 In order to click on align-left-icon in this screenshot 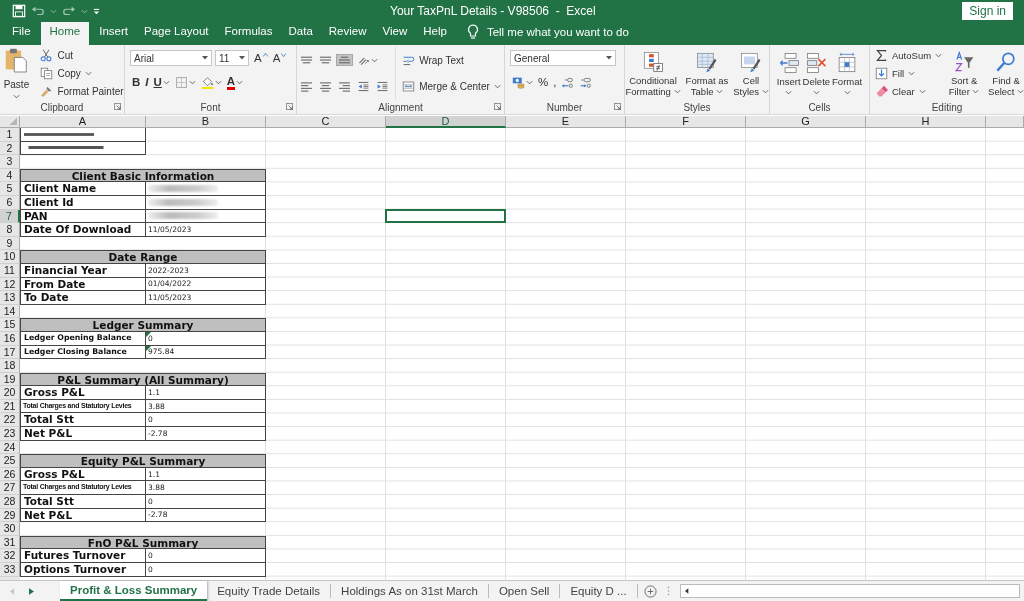, I will do `click(307, 86)`.